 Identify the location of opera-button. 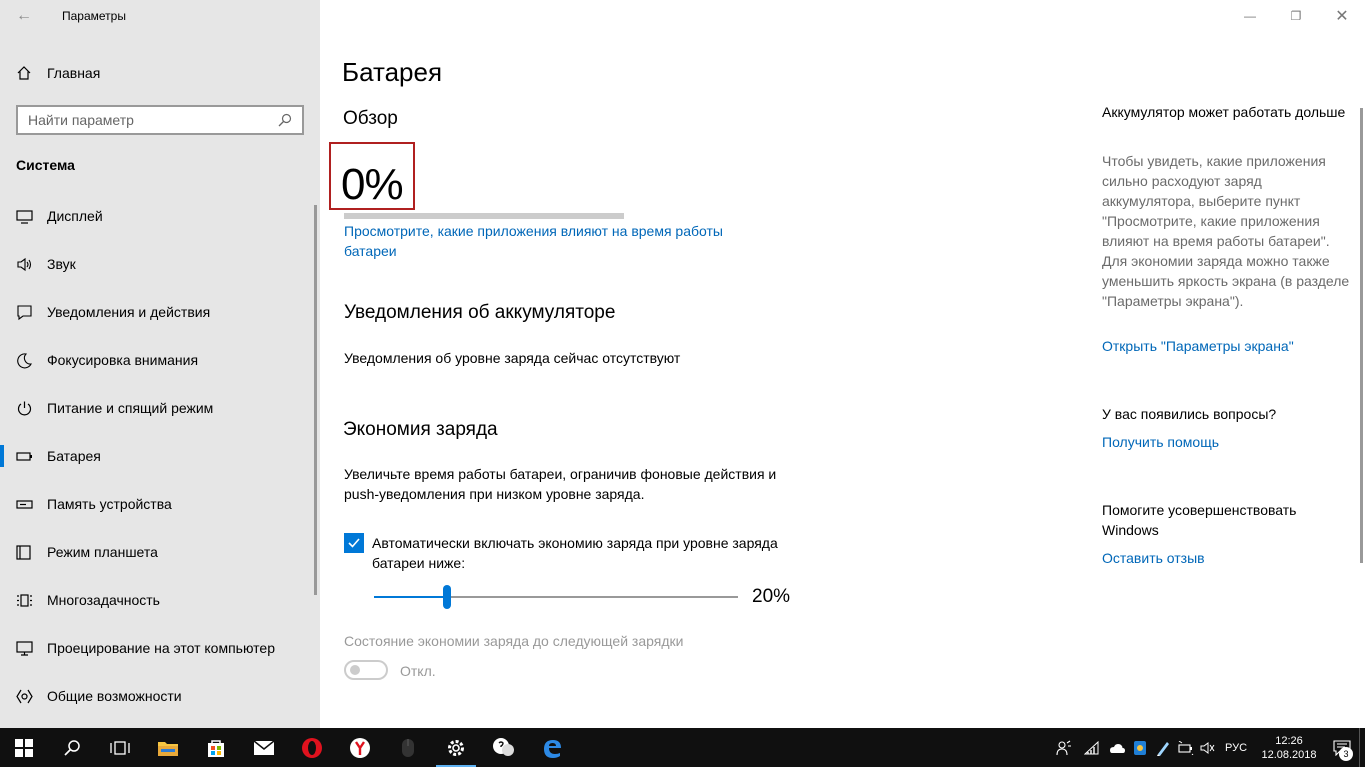
(312, 747).